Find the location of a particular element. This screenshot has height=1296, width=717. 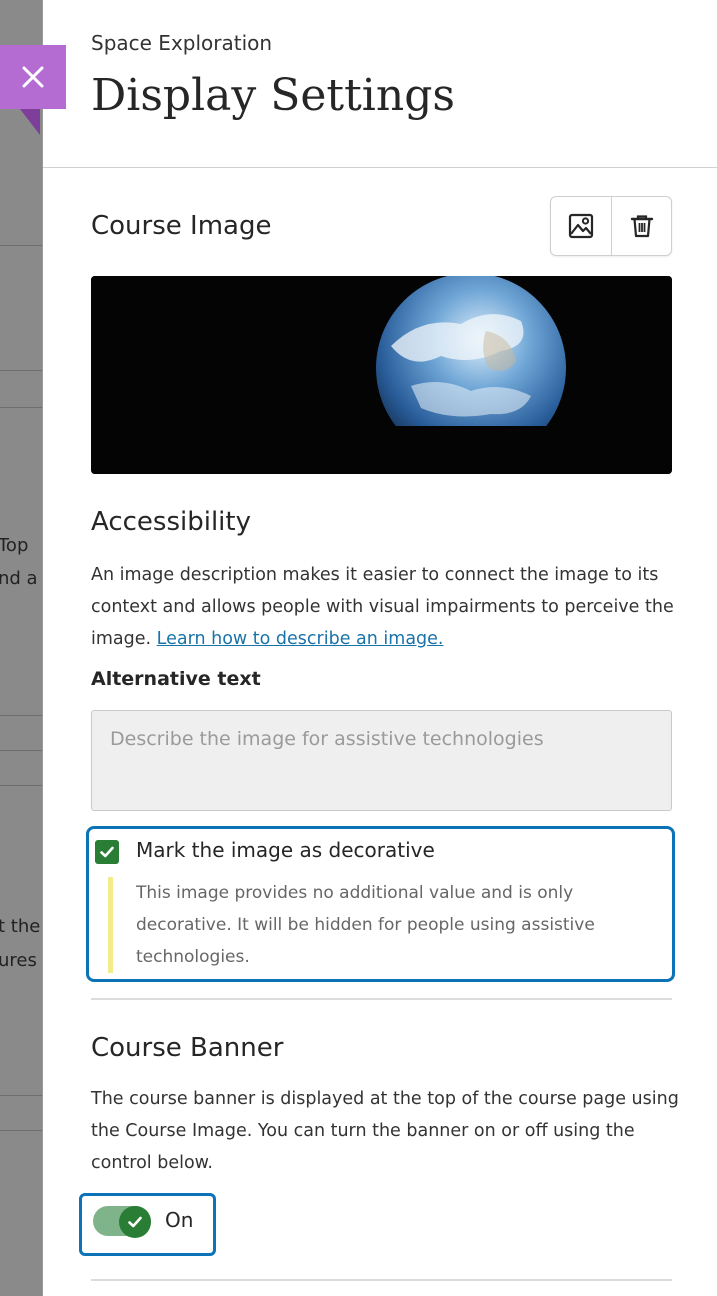

replace-image-button is located at coordinates (581, 226).